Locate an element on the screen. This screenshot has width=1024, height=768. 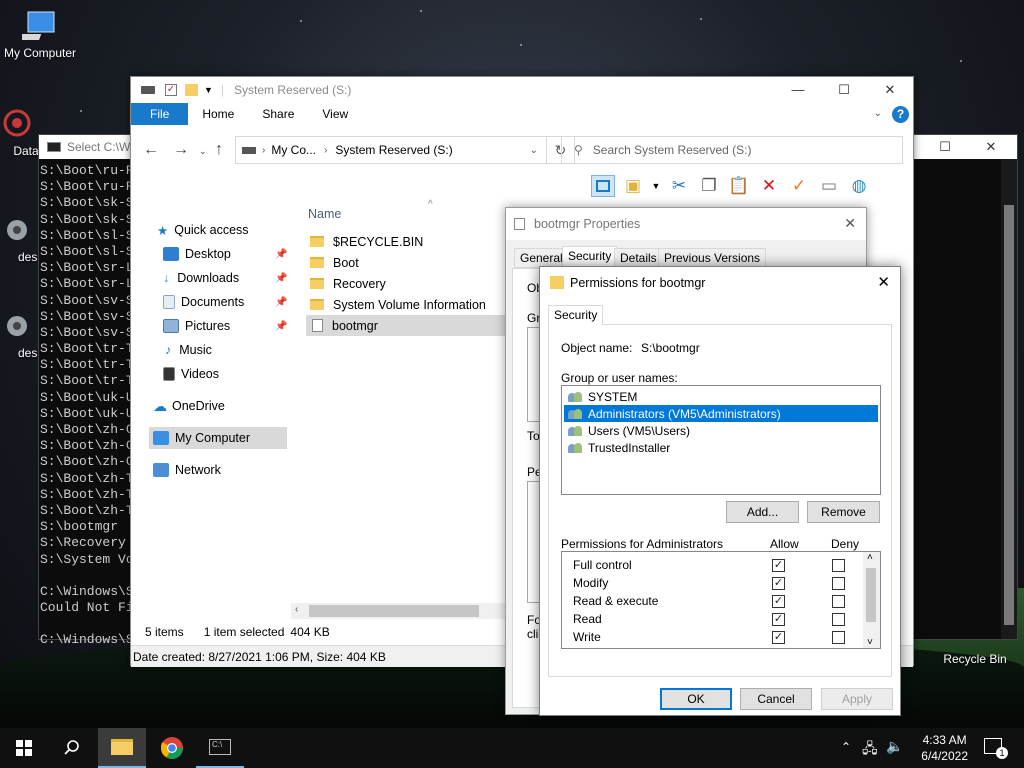
address-input: › My Co... › System Reserved (S:) ⌄ is located at coordinates (391, 150).